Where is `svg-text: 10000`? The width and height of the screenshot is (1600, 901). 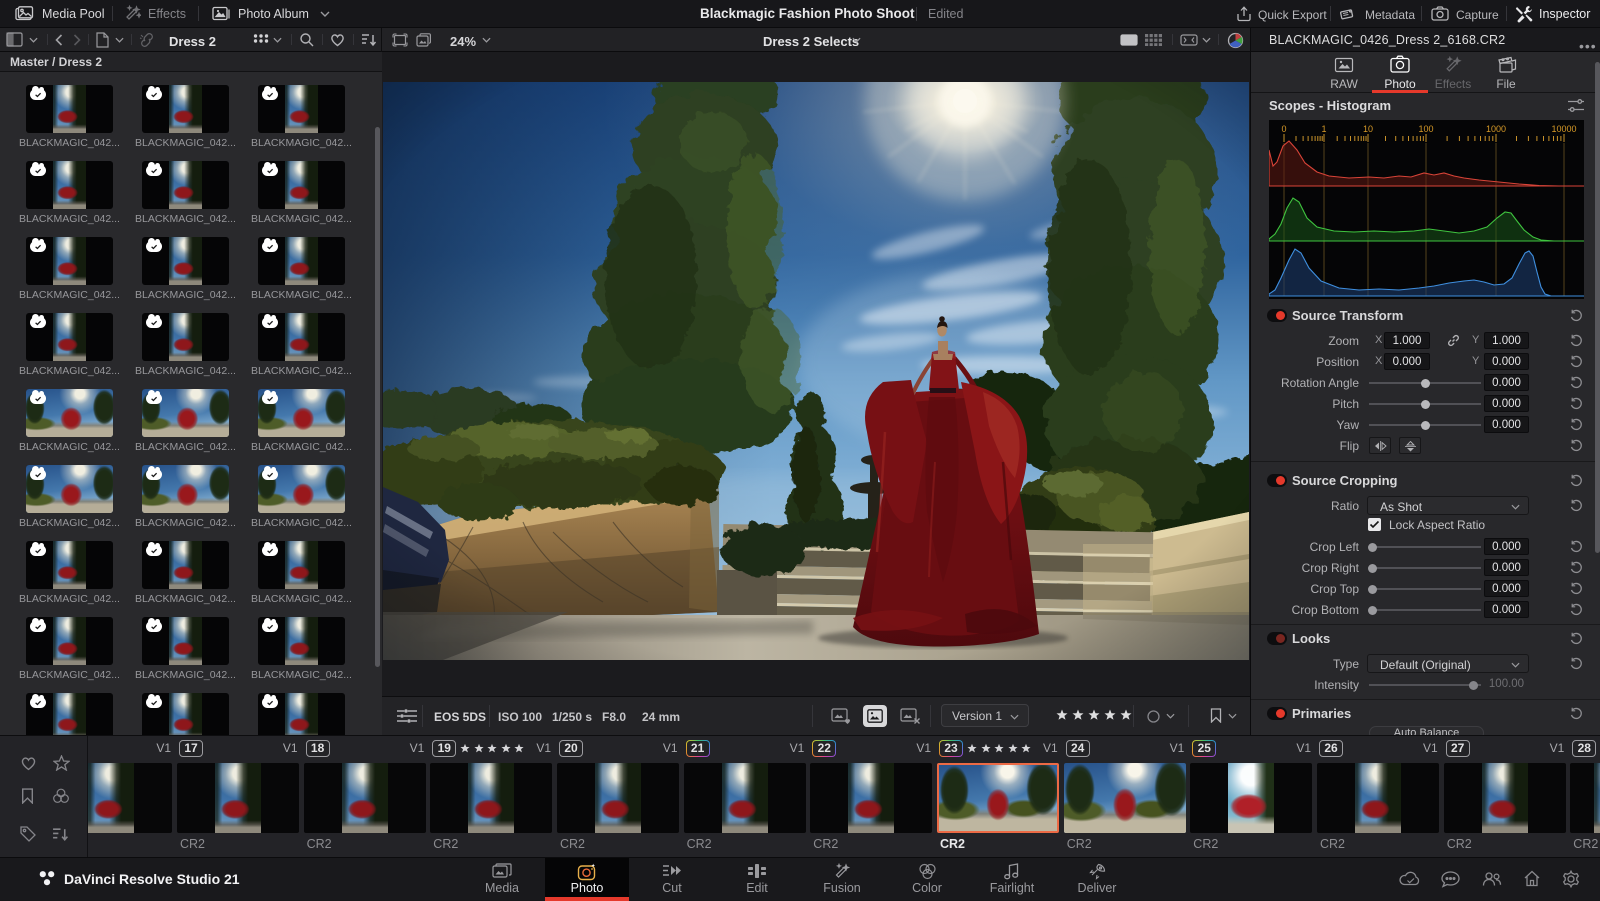 svg-text: 10000 is located at coordinates (1563, 129).